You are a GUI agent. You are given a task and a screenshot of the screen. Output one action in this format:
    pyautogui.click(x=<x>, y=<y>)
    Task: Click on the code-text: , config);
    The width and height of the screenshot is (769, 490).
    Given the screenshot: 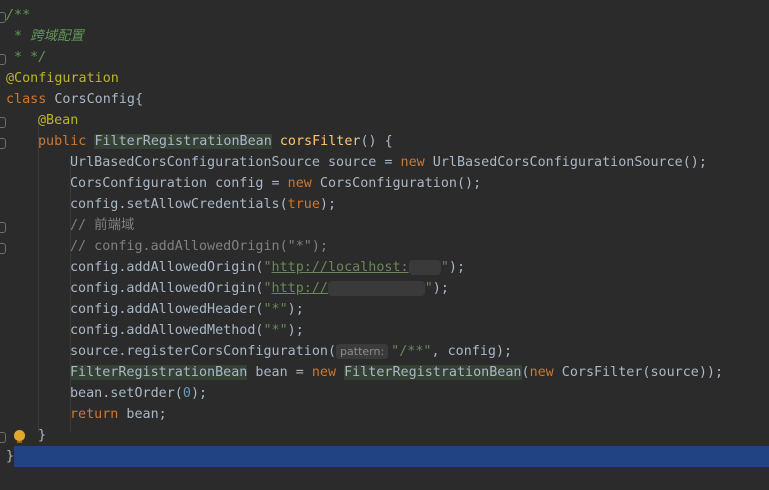 What is the action you would take?
    pyautogui.click(x=472, y=351)
    